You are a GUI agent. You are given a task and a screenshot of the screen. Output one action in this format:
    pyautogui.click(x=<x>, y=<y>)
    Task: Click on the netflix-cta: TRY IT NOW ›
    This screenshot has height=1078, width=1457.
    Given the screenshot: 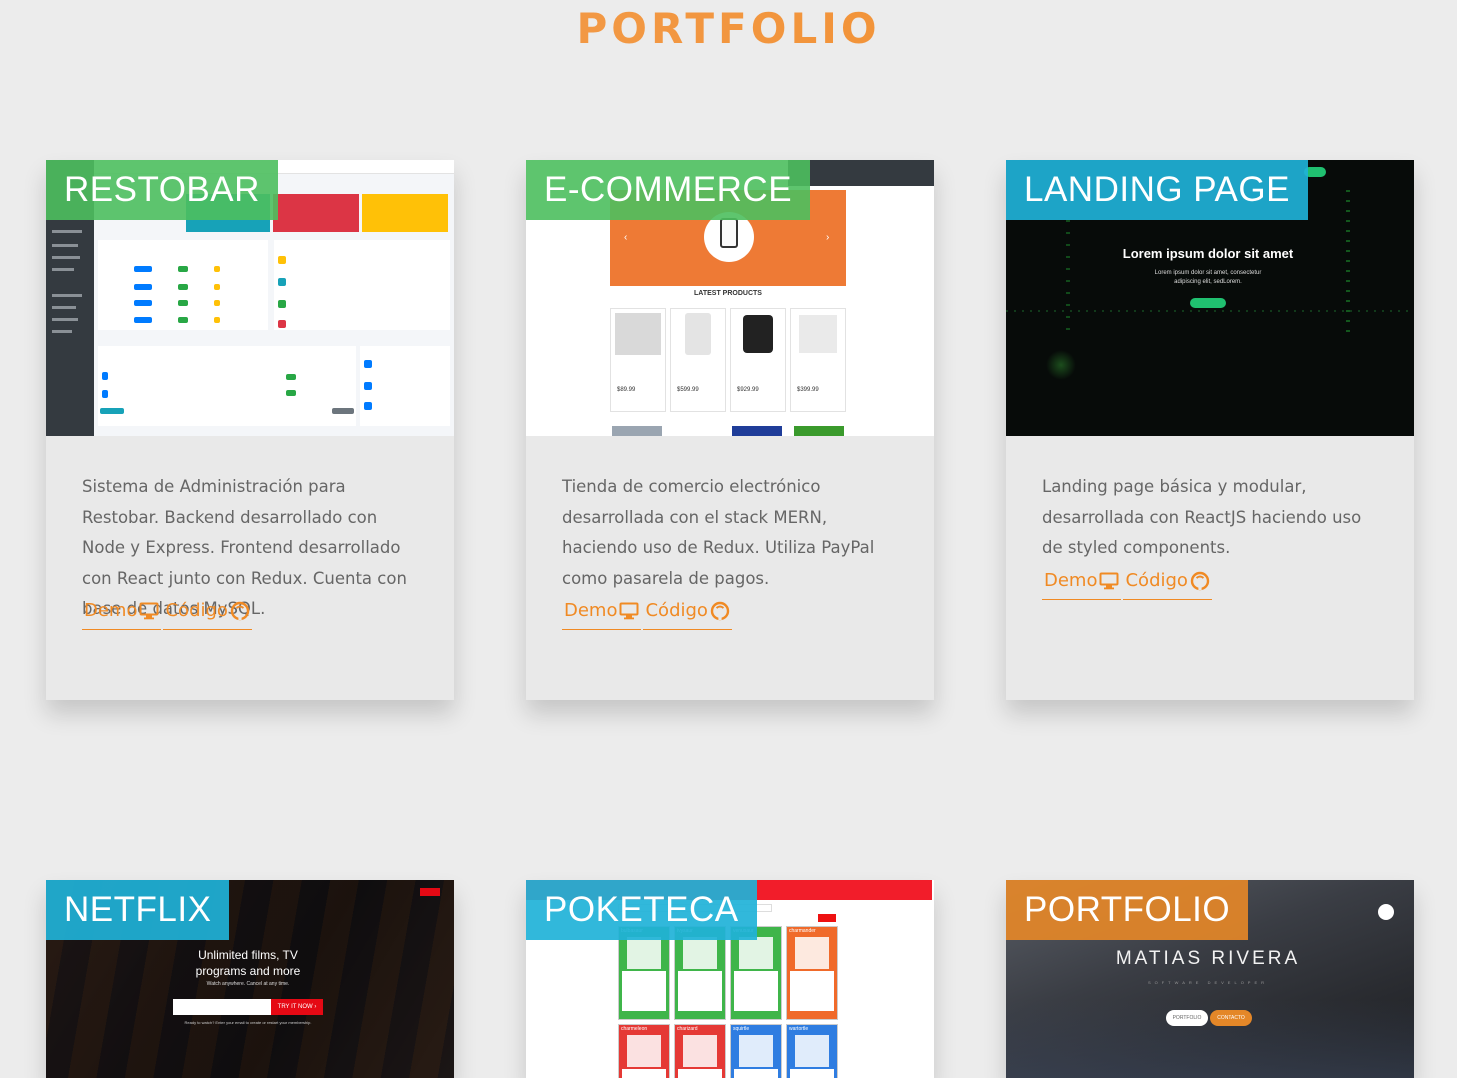 What is the action you would take?
    pyautogui.click(x=297, y=1007)
    